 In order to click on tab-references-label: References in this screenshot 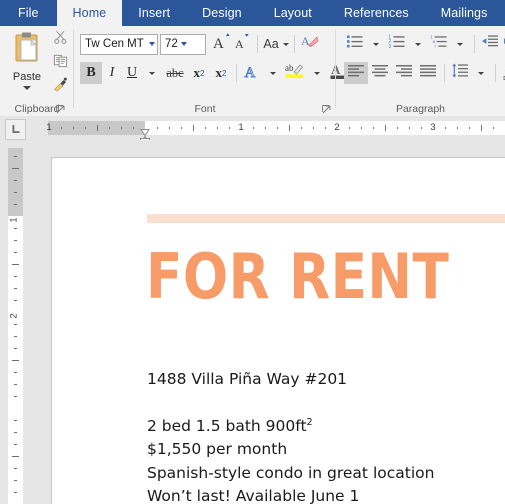, I will do `click(376, 13)`.